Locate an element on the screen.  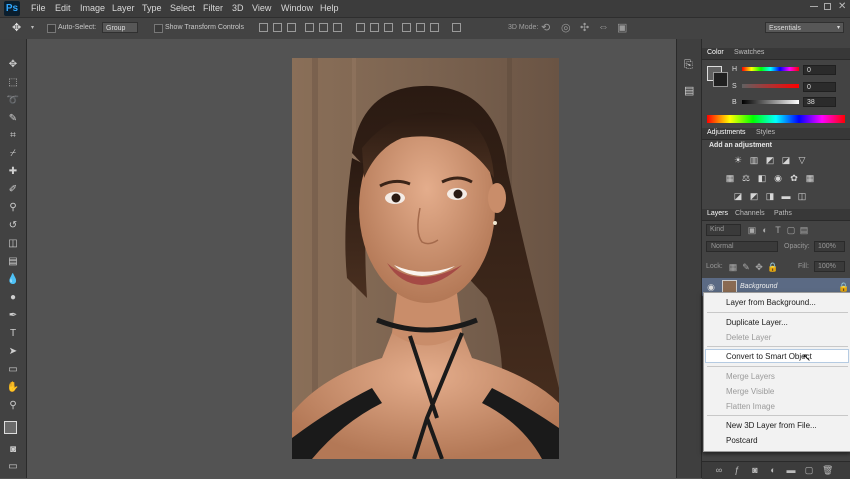
gradient-tool-icon: ▤ is located at coordinates (13, 262).